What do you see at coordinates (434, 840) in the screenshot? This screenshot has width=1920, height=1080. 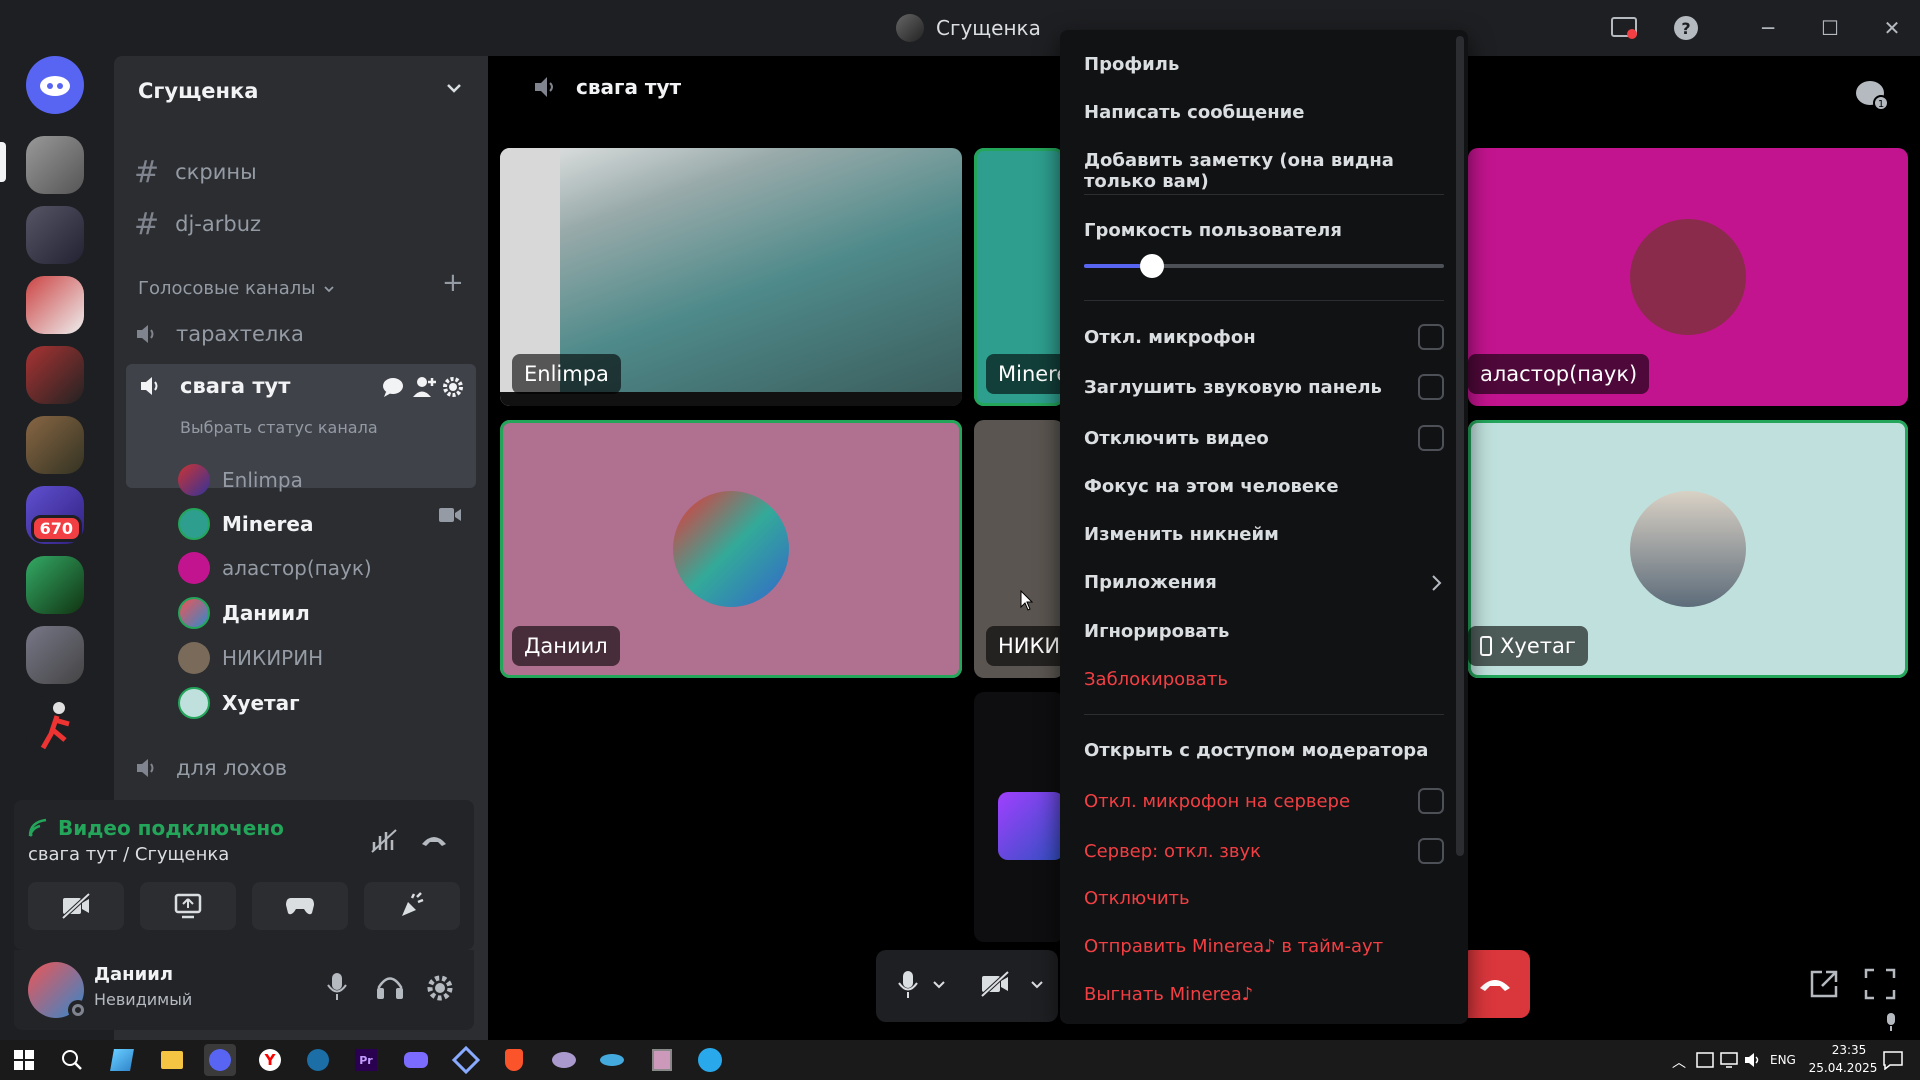 I see `disconnect-icon` at bounding box center [434, 840].